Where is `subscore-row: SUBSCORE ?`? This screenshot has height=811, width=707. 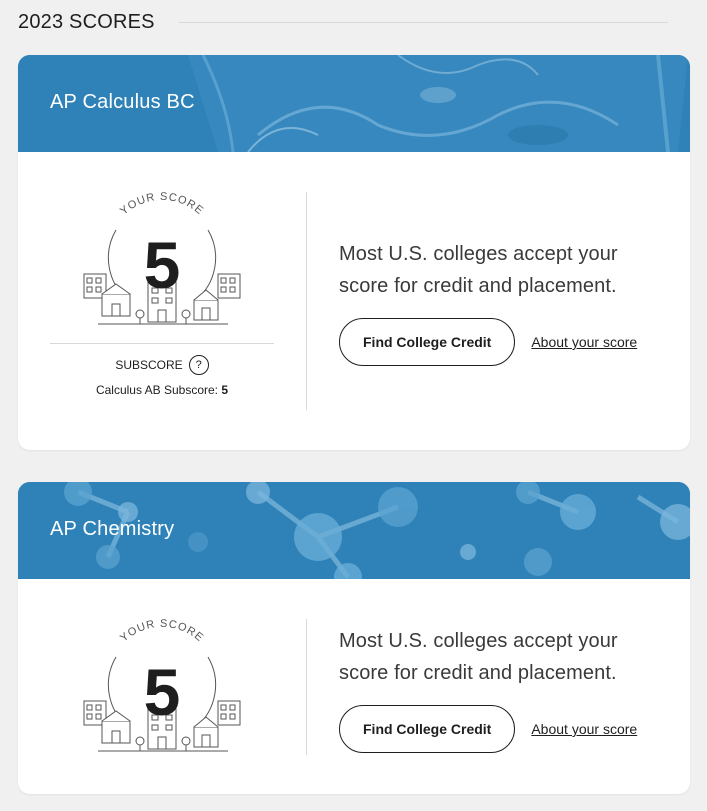 subscore-row: SUBSCORE ? is located at coordinates (162, 365).